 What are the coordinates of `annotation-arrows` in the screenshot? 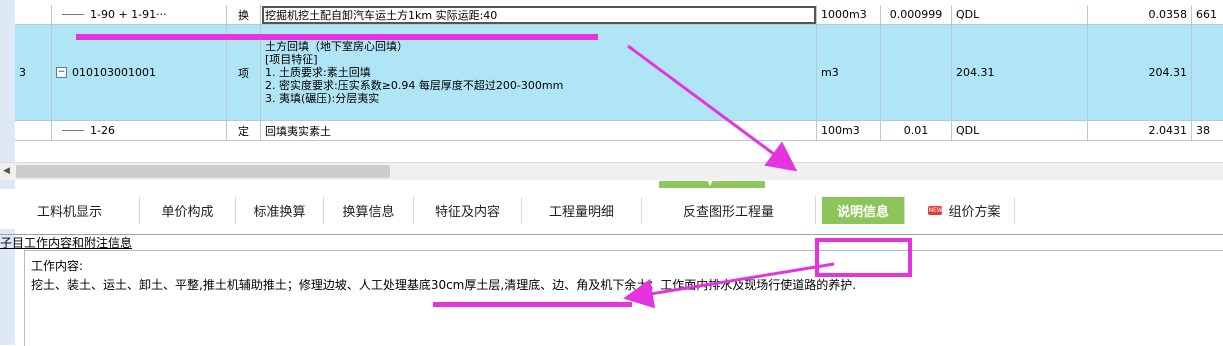 It's located at (729, 176).